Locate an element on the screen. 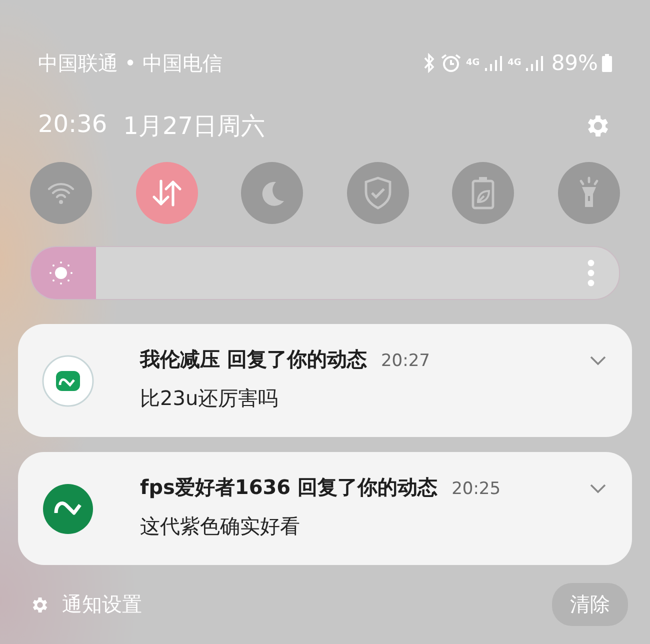 The width and height of the screenshot is (650, 644). battery-icon is located at coordinates (607, 63).